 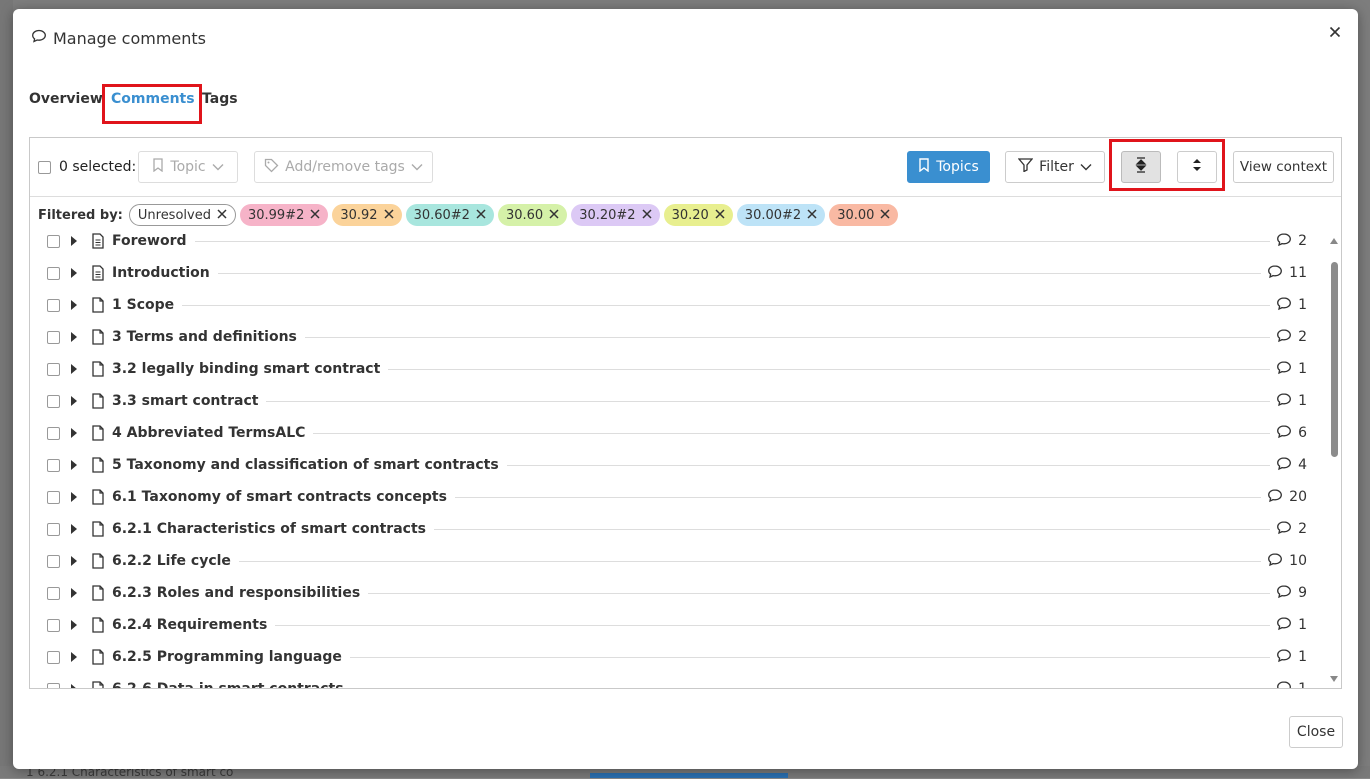 I want to click on filter-chip: 30.00#2, so click(x=781, y=215).